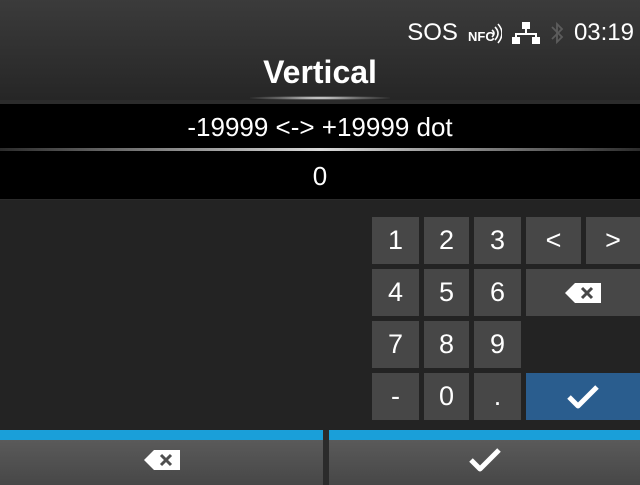 Image resolution: width=640 pixels, height=485 pixels. Describe the element at coordinates (557, 33) in the screenshot. I see `bluetooth-icon` at that location.